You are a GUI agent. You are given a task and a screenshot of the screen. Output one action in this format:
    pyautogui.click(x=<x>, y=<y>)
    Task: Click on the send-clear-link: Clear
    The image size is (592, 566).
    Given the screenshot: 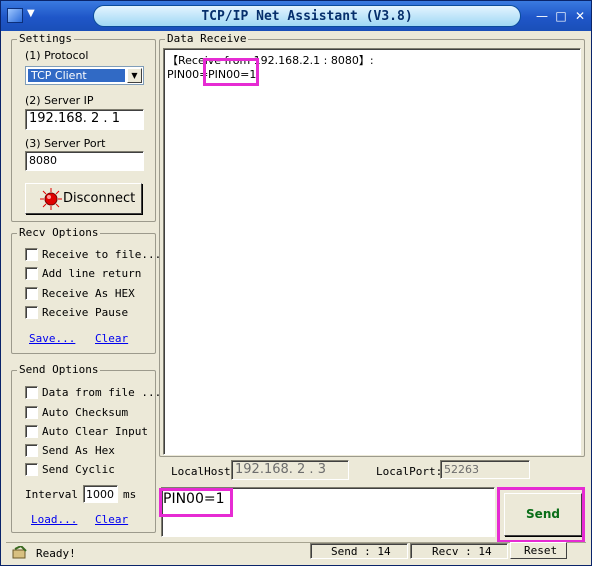 What is the action you would take?
    pyautogui.click(x=111, y=519)
    